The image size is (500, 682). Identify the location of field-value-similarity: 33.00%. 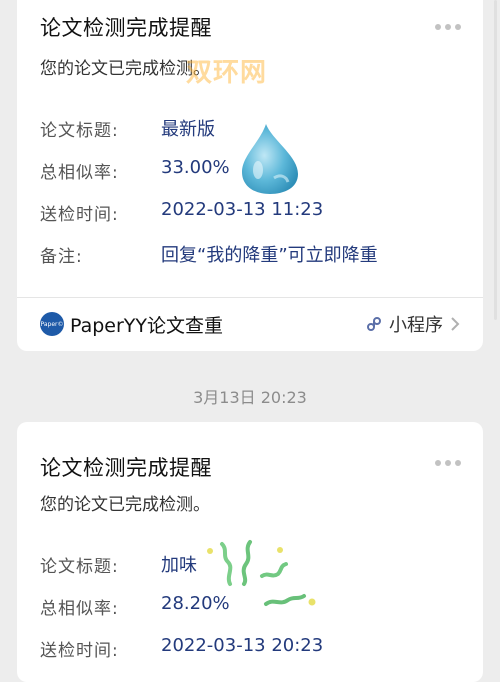
(195, 167).